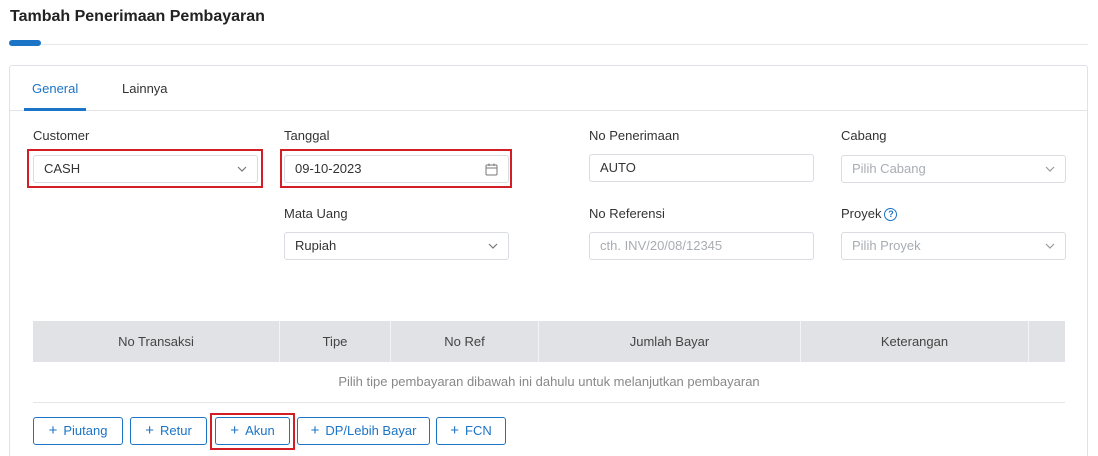 The width and height of the screenshot is (1098, 456). I want to click on add-retur-label: Retur, so click(175, 430).